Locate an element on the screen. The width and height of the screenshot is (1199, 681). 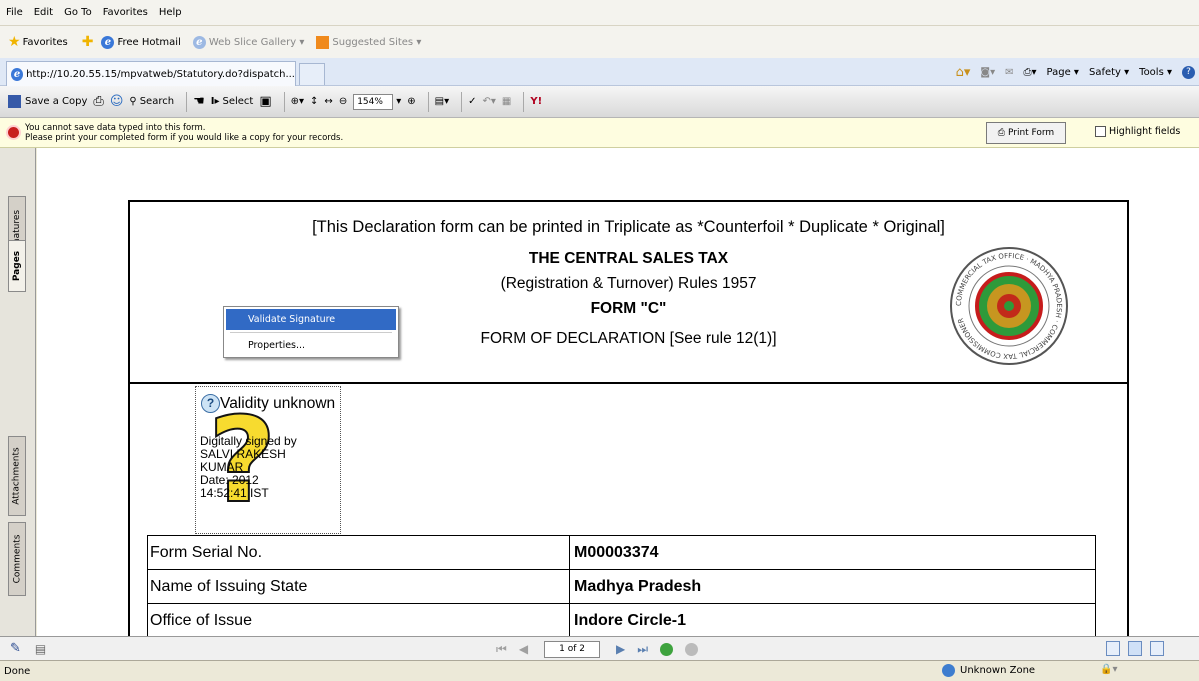
print-icon: ⎙▾ is located at coordinates (1030, 72).